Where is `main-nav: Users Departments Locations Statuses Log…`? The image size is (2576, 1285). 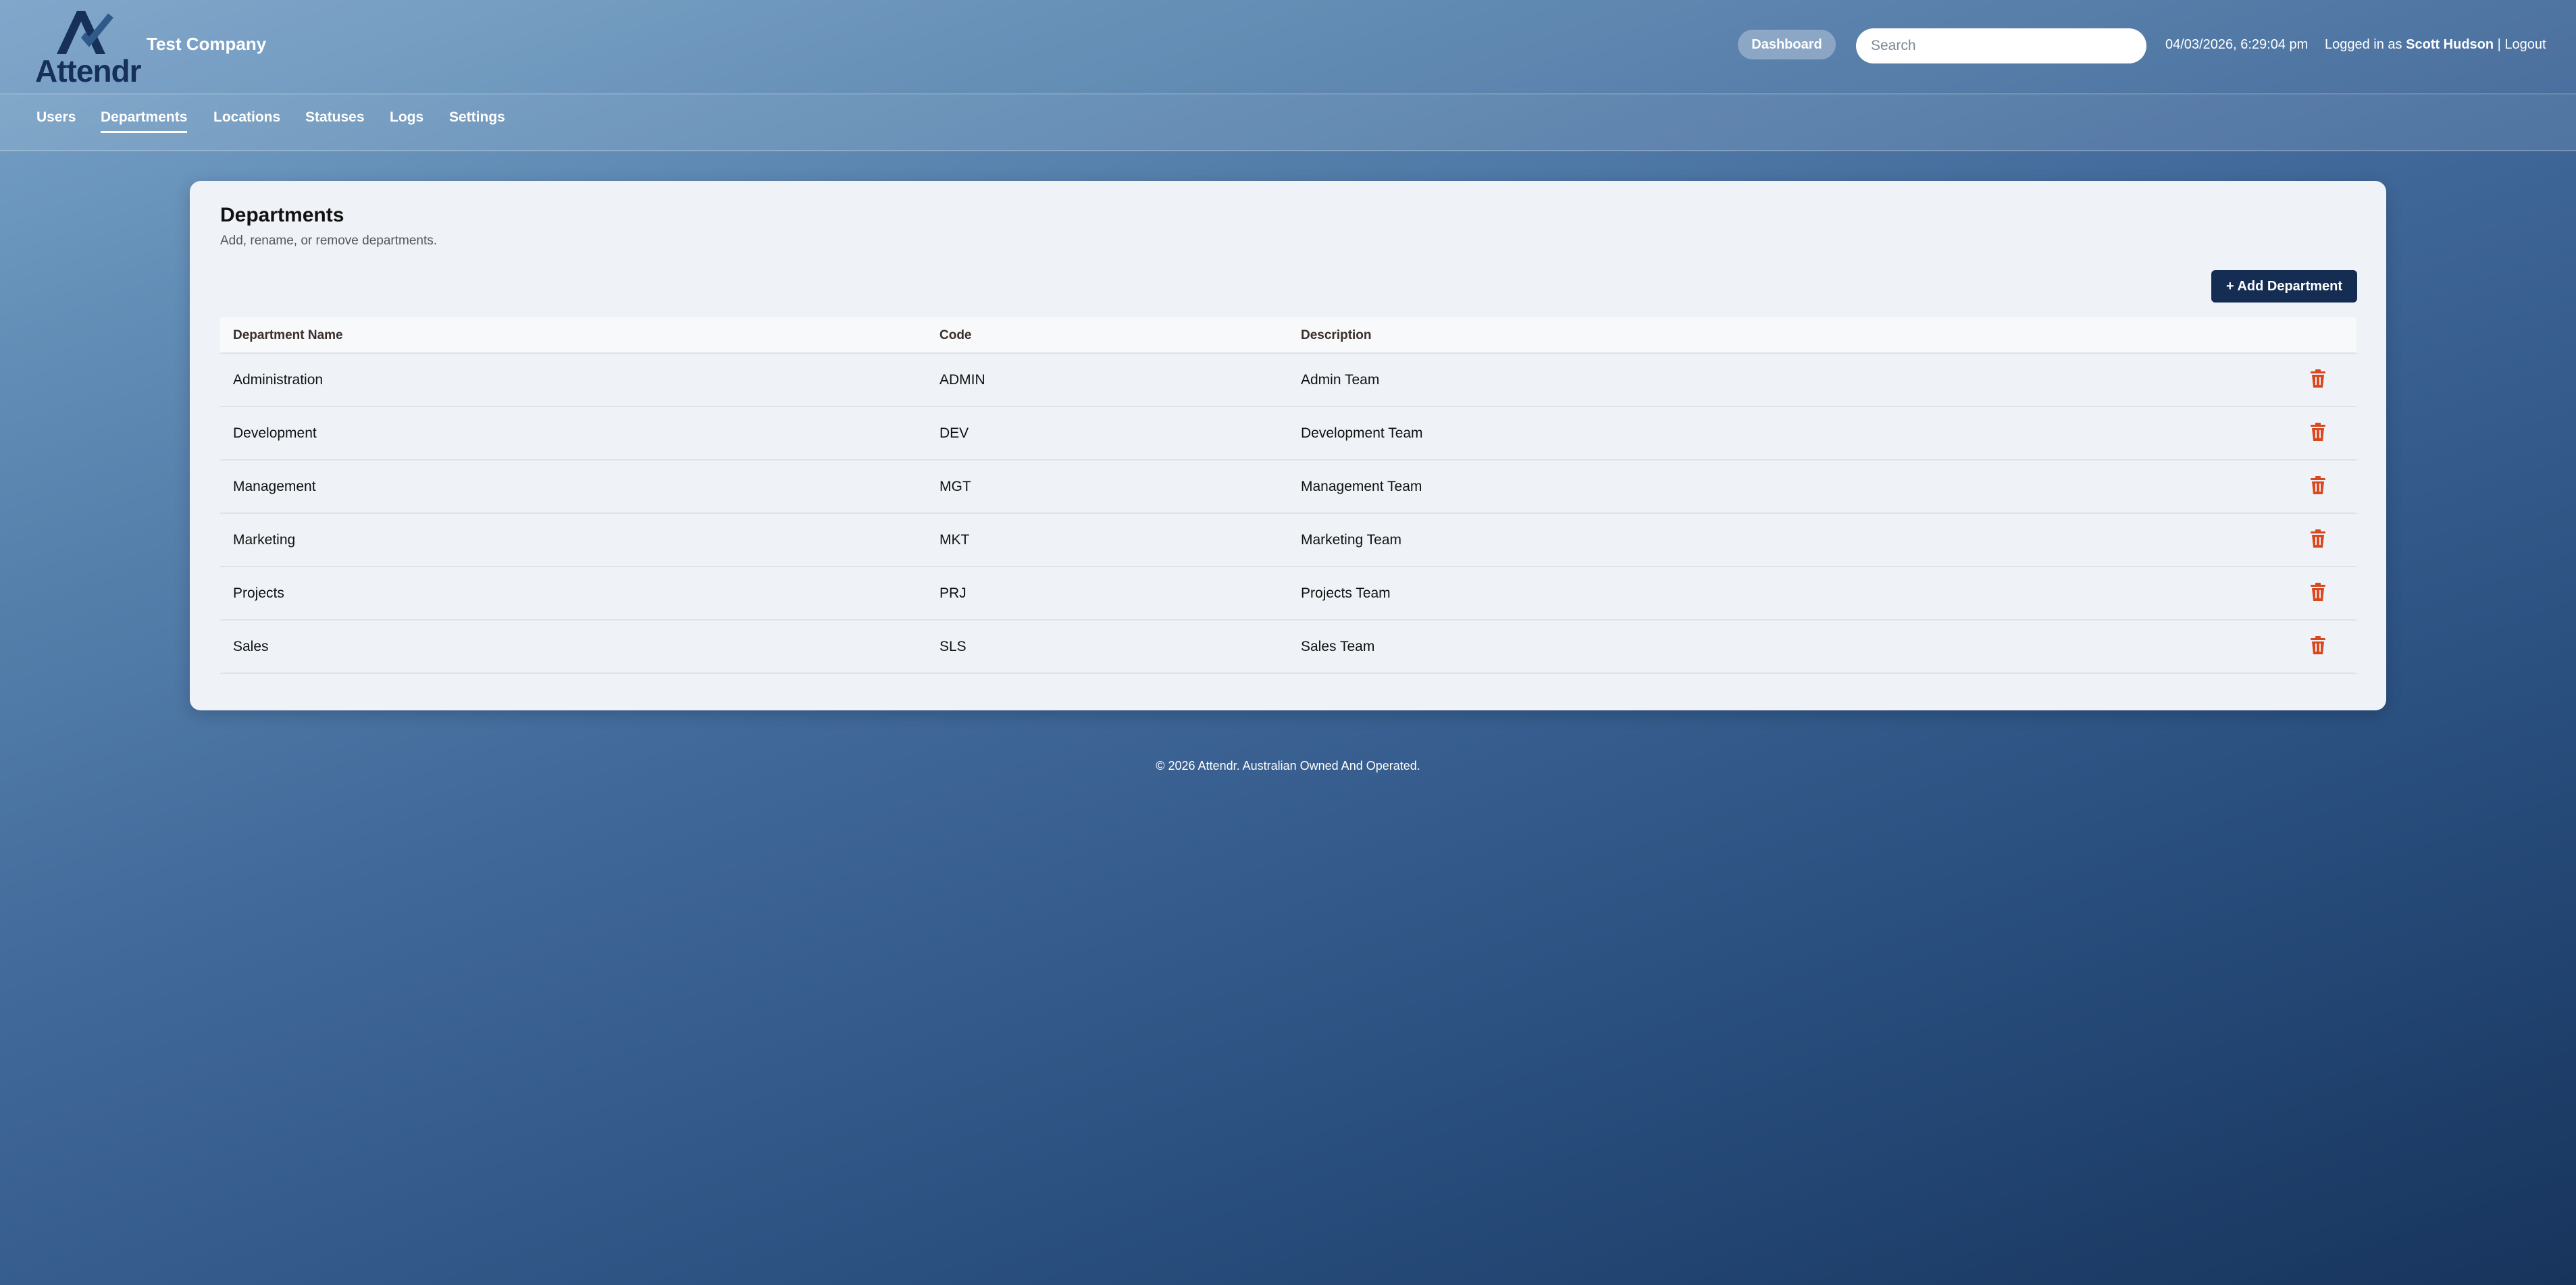
main-nav: Users Departments Locations Statuses Log… is located at coordinates (1288, 123).